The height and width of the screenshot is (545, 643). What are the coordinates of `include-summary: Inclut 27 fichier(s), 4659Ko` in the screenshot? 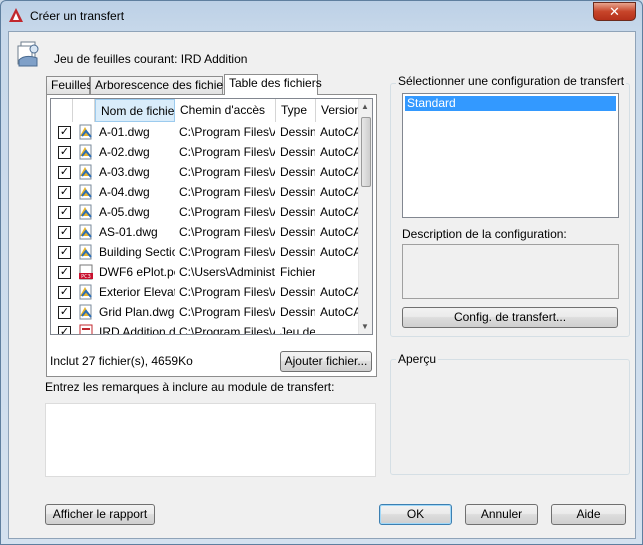 It's located at (121, 361).